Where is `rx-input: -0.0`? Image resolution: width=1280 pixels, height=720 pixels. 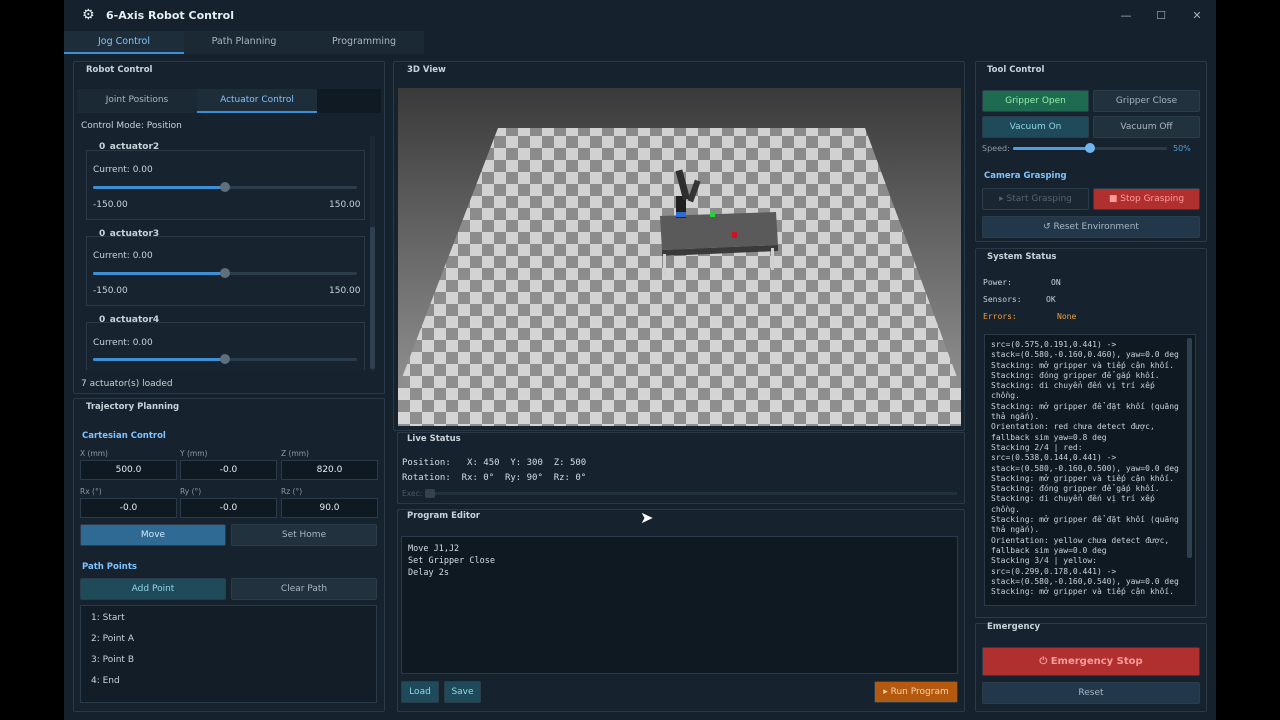
rx-input: -0.0 is located at coordinates (128, 508).